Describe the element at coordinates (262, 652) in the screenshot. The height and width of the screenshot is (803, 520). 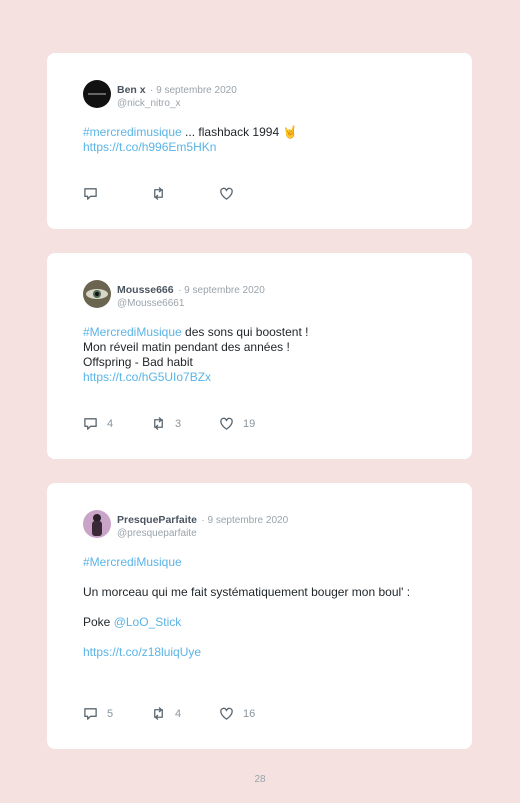
I see `tweet-line: https://t.co/z18luiqUye` at that location.